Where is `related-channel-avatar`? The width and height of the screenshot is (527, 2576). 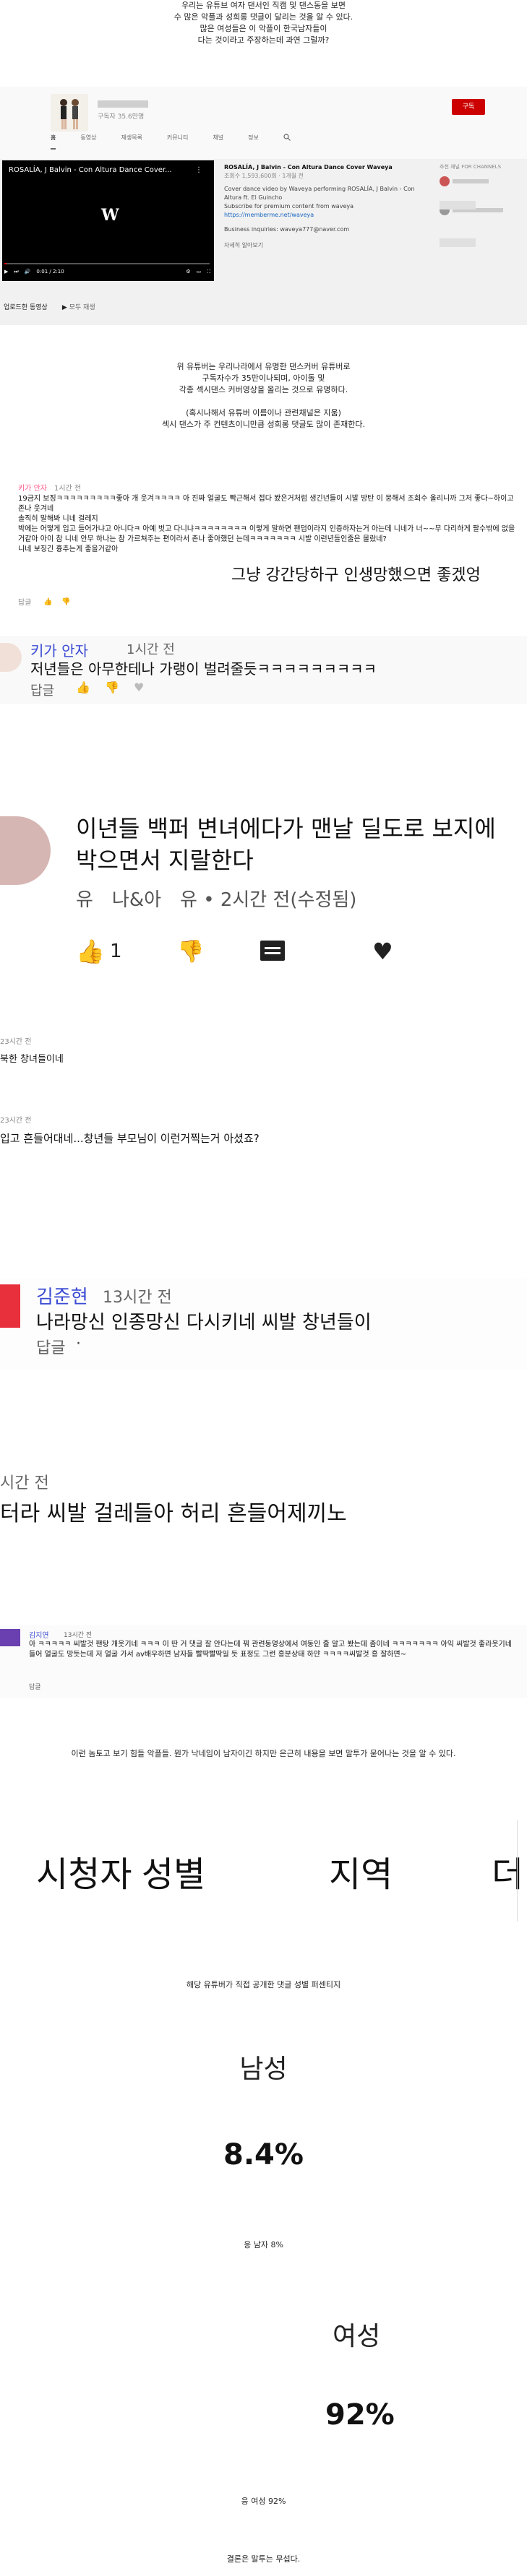 related-channel-avatar is located at coordinates (445, 181).